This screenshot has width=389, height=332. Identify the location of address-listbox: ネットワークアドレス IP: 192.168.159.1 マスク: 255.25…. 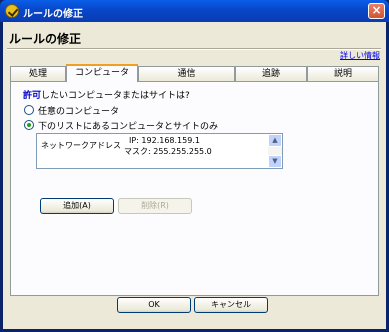
(159, 151).